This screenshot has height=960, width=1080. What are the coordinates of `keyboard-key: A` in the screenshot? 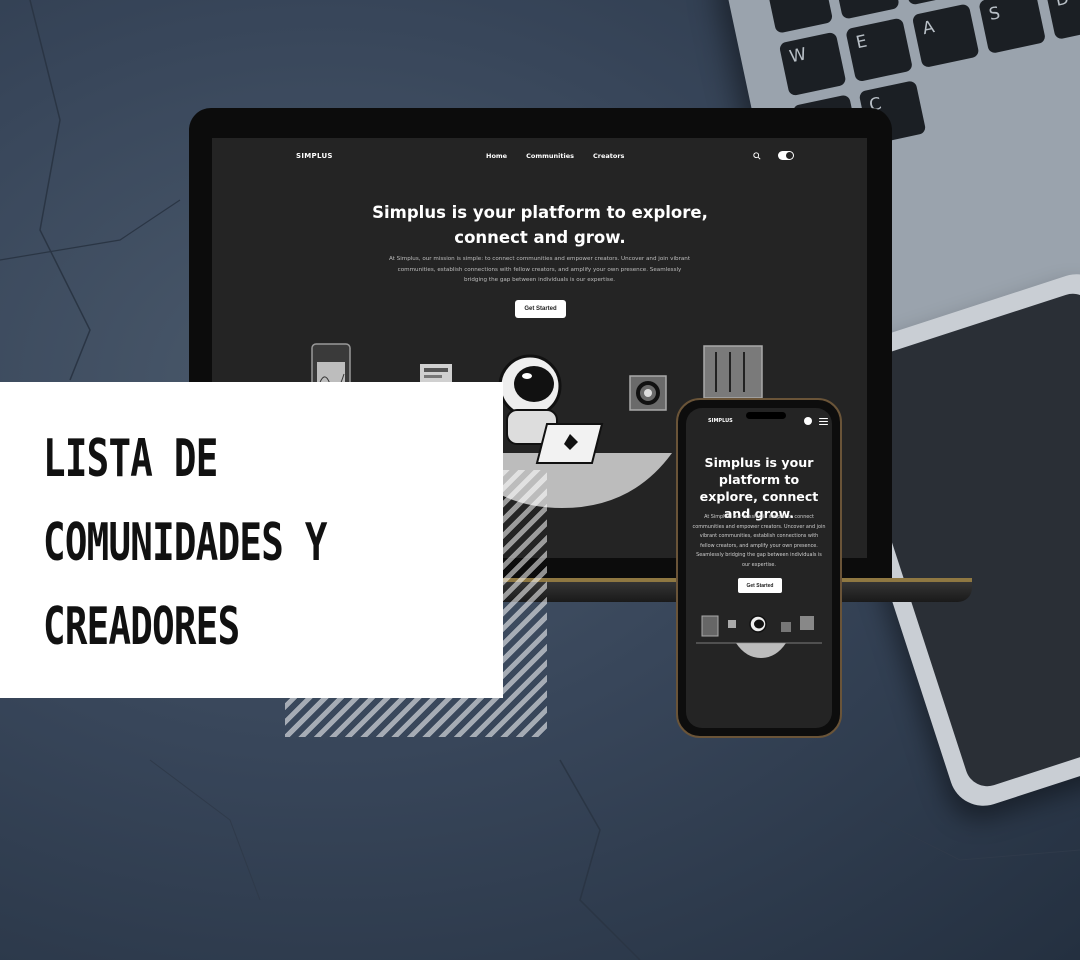 It's located at (945, 36).